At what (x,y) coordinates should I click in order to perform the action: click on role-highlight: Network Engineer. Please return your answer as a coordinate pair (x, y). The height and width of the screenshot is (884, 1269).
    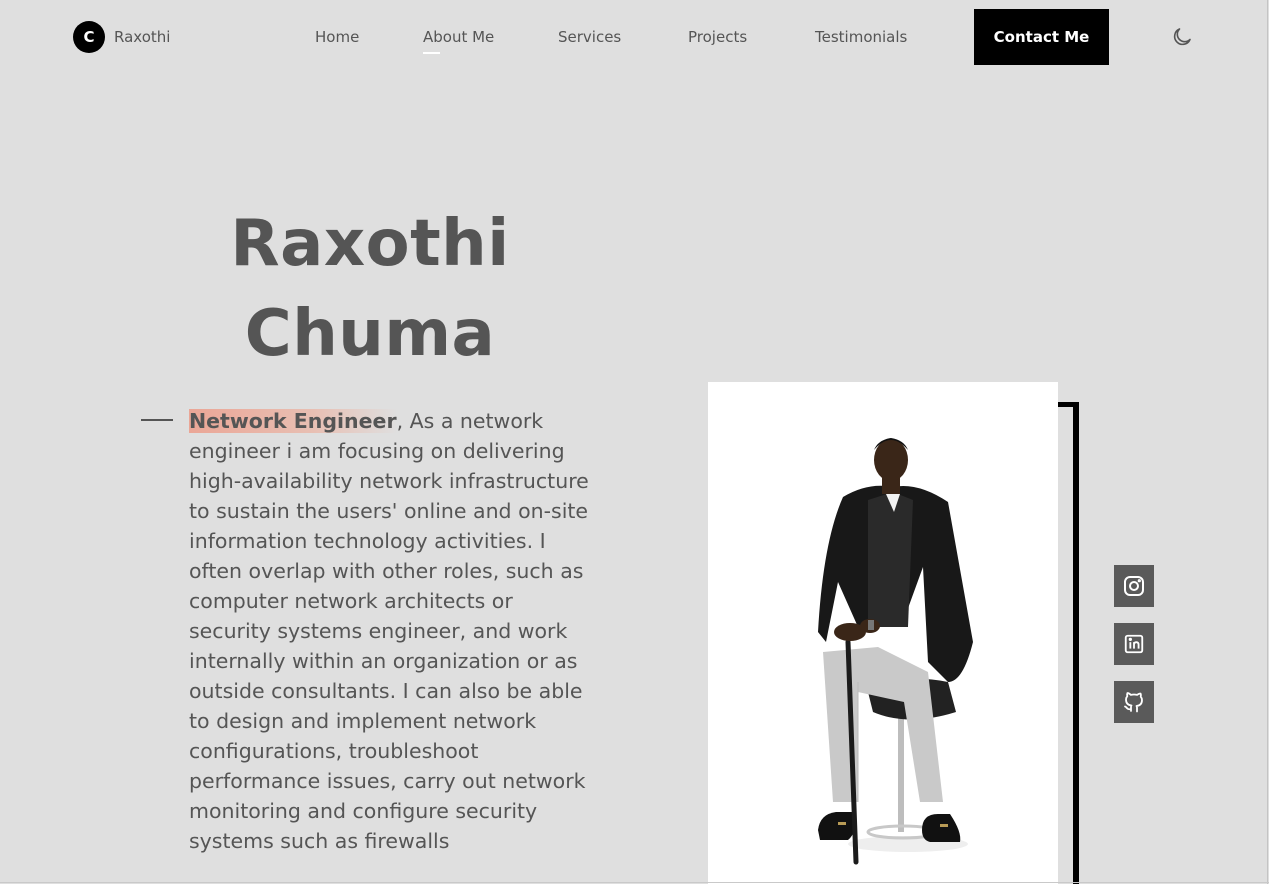
    Looking at the image, I should click on (293, 421).